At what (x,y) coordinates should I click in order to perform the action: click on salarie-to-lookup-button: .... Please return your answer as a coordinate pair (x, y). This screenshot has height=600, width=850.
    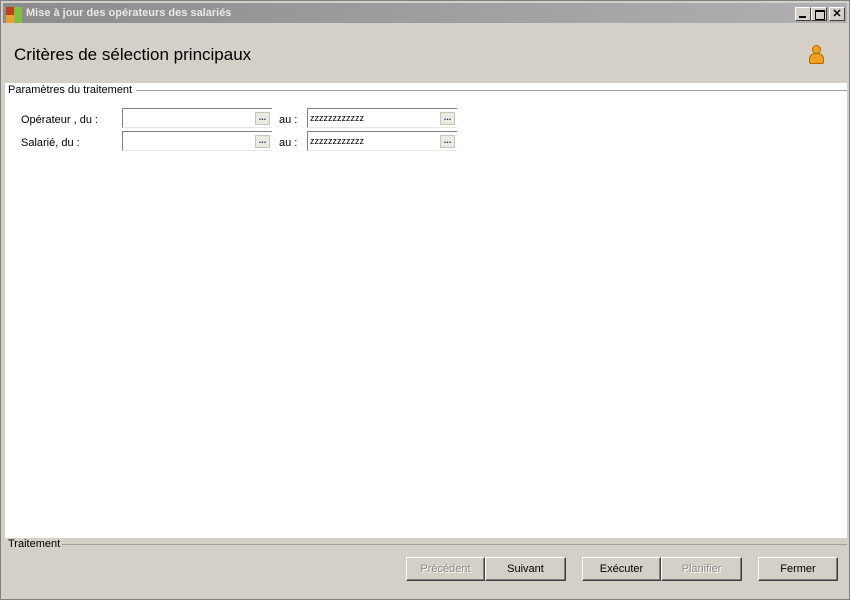
    Looking at the image, I should click on (447, 141).